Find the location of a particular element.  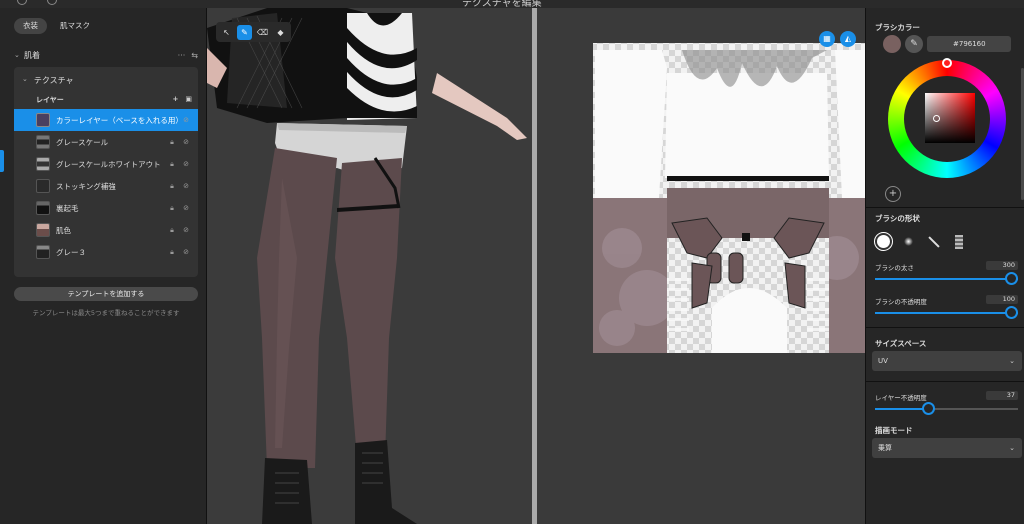

layer-item: ストッキング補強 🔒︎ ⊘ is located at coordinates (106, 186).